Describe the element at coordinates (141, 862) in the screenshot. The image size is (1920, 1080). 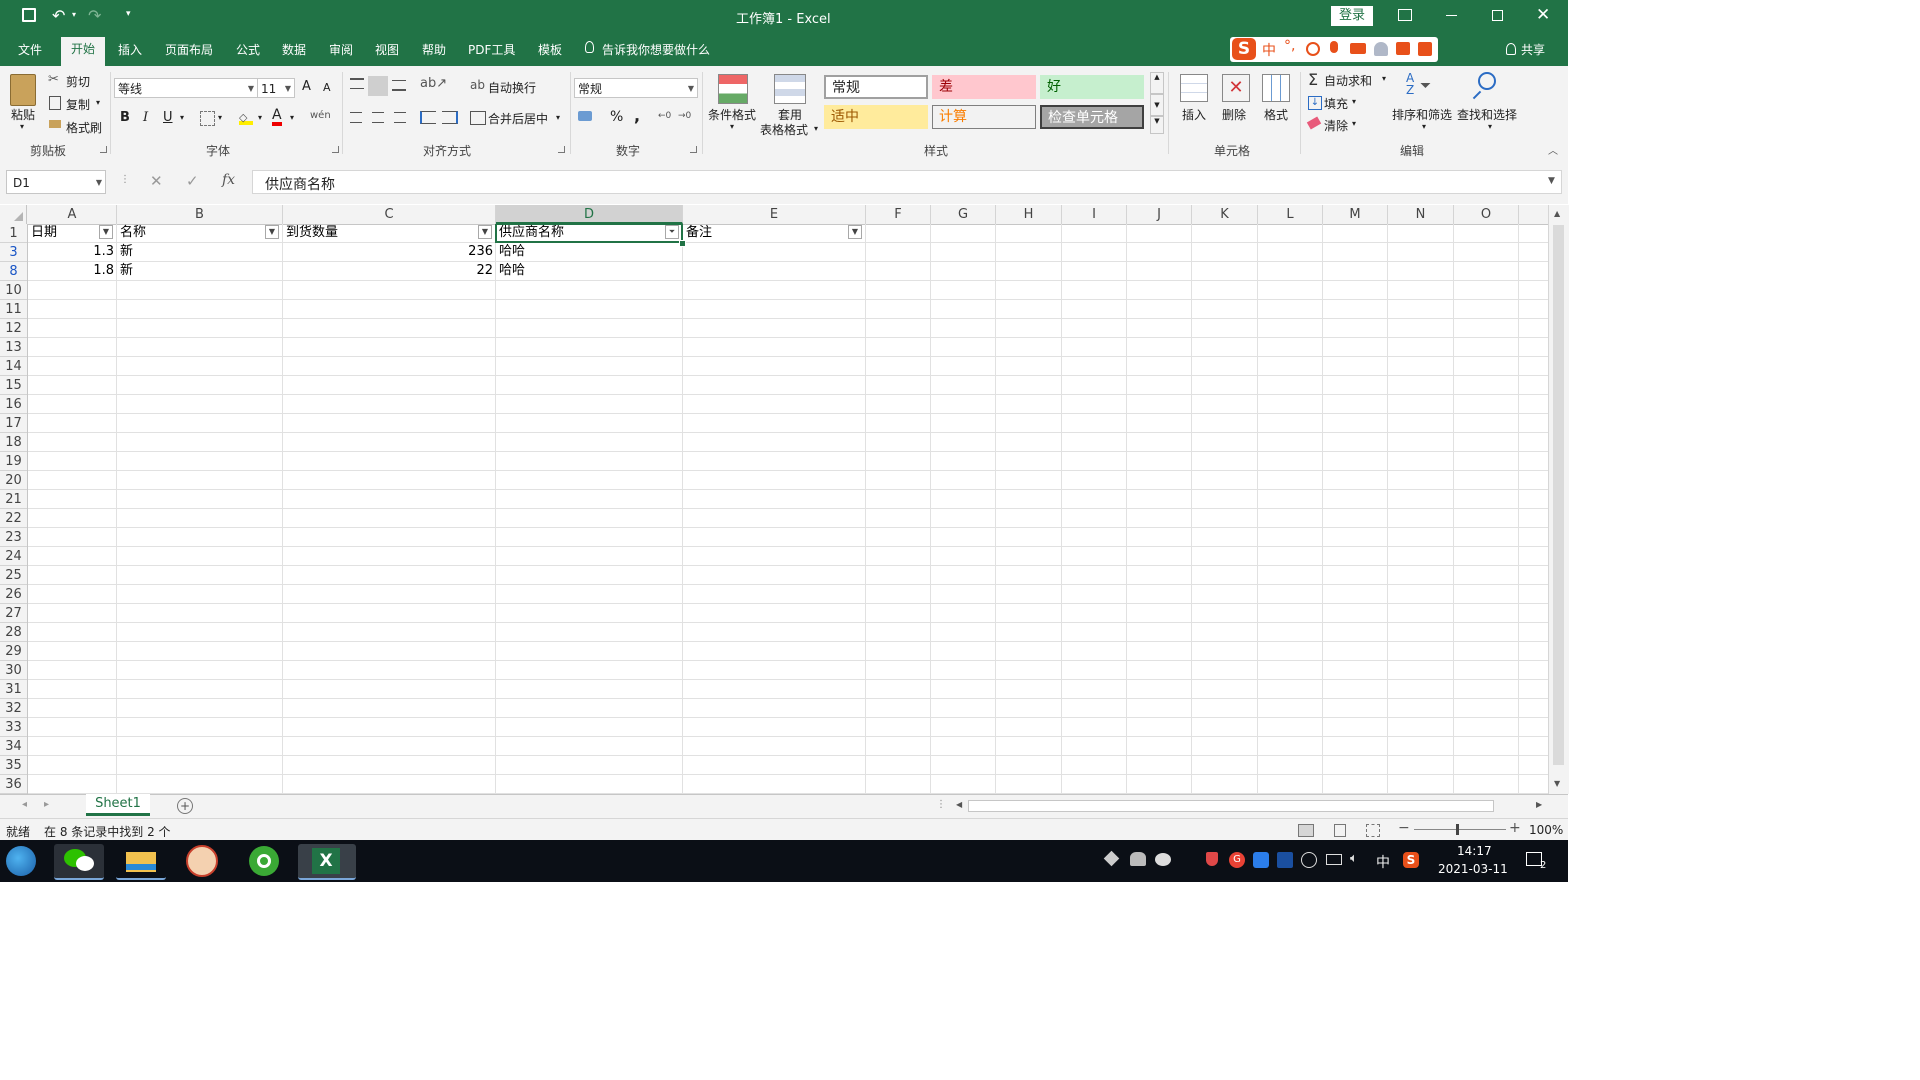
I see `file-explorer-taskbar-icon` at that location.